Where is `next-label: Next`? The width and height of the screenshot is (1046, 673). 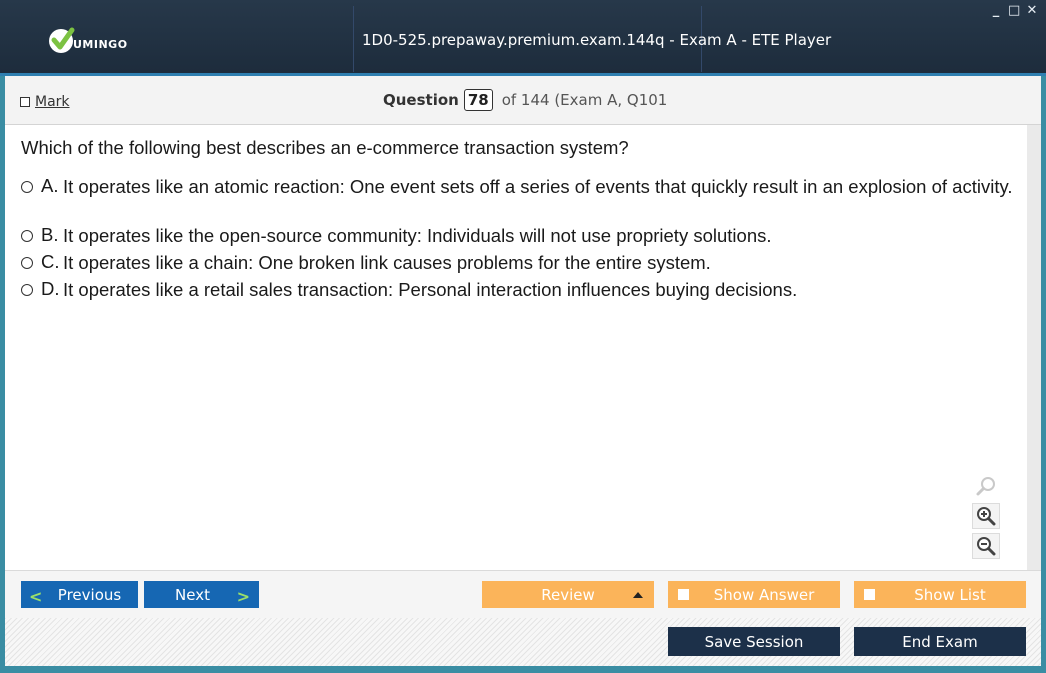
next-label: Next is located at coordinates (192, 594).